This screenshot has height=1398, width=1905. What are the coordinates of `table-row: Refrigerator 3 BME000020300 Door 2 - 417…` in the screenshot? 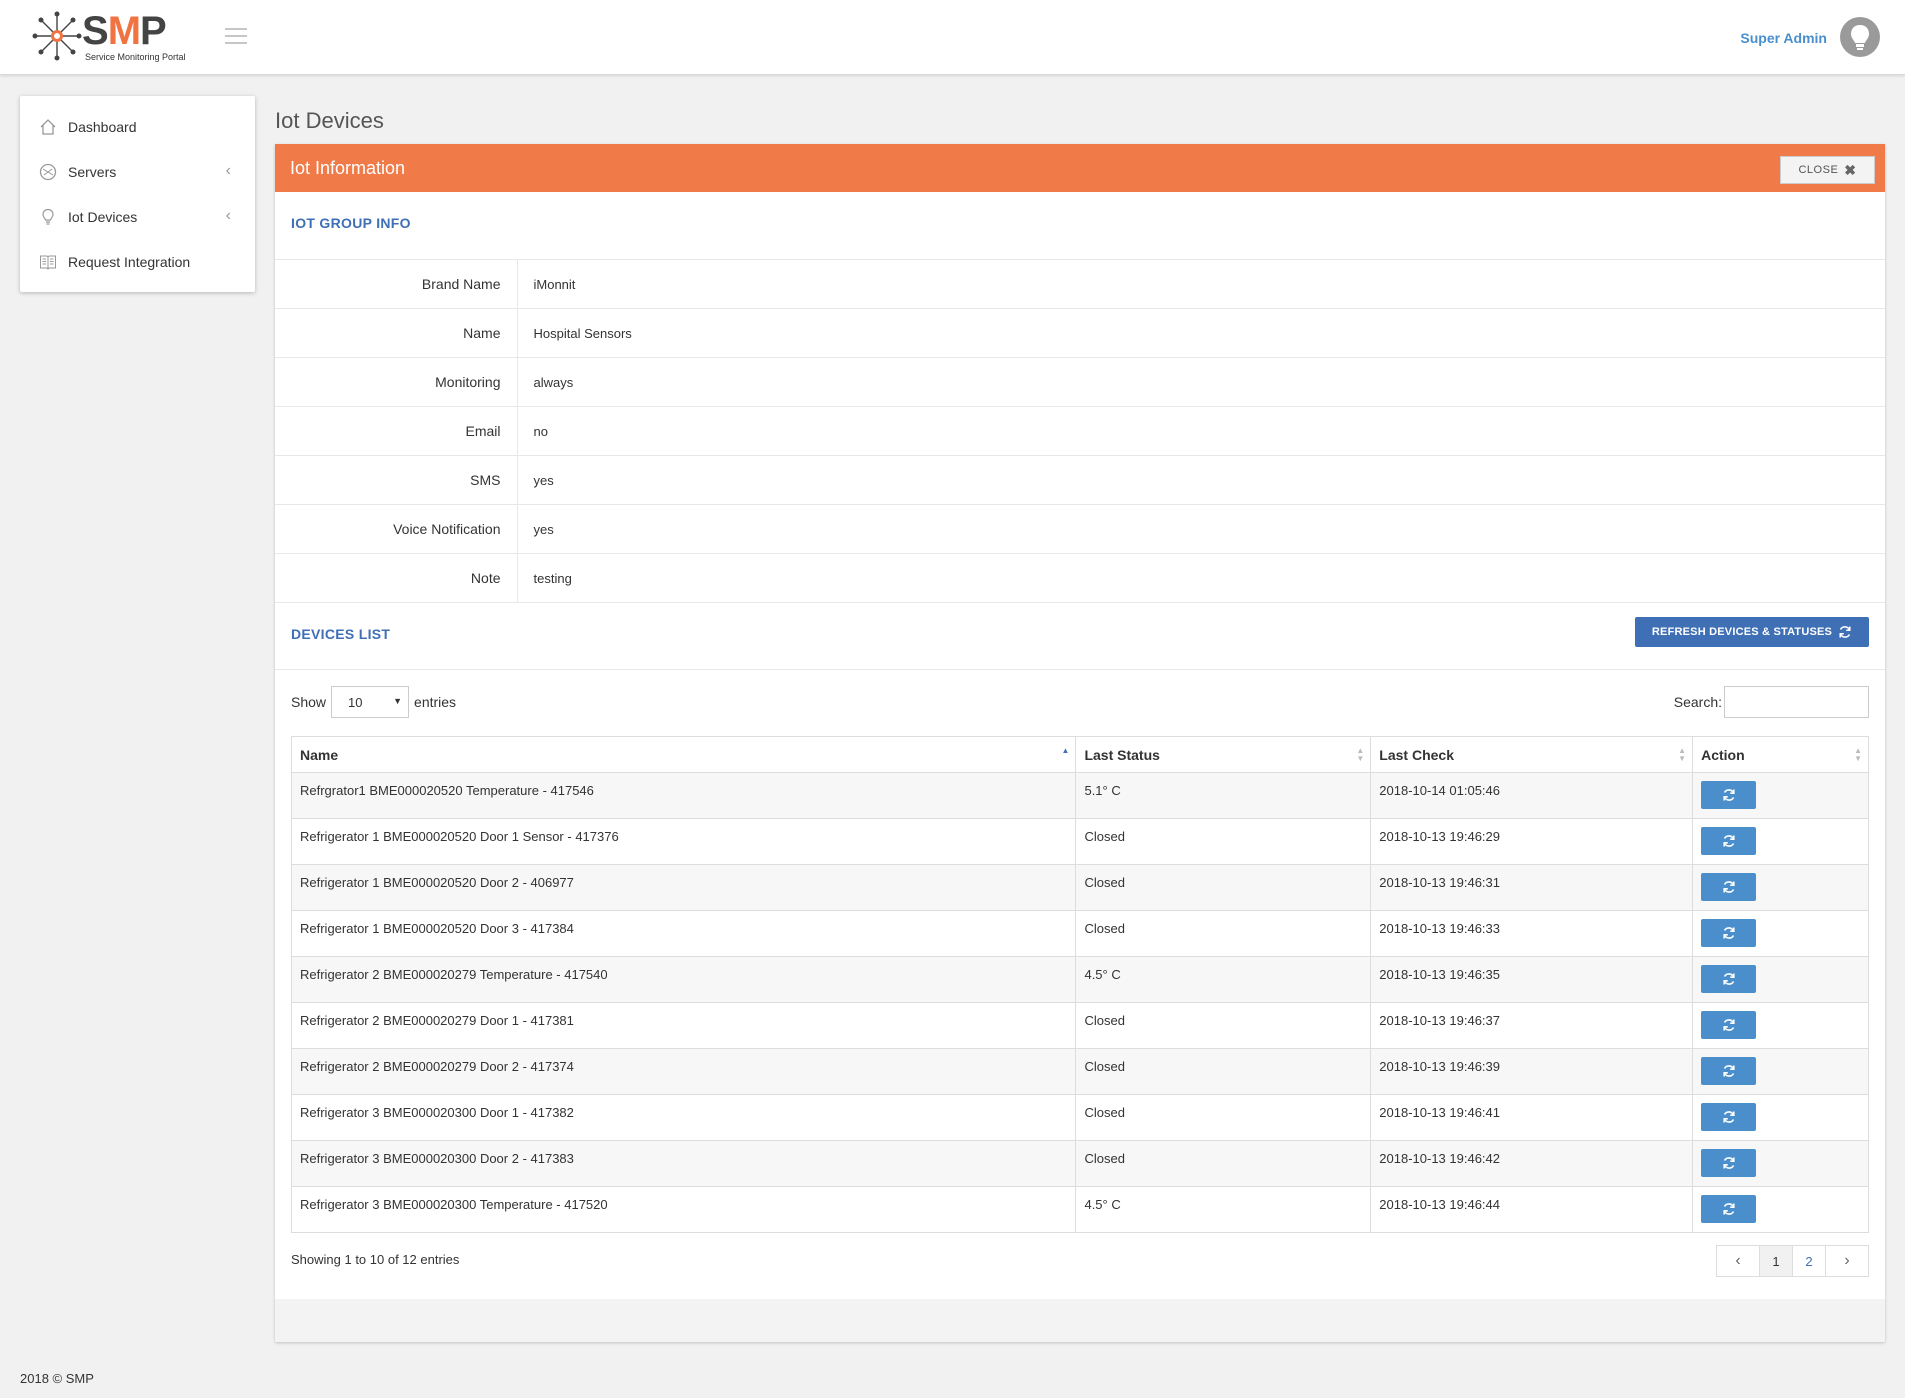 It's located at (1079, 1163).